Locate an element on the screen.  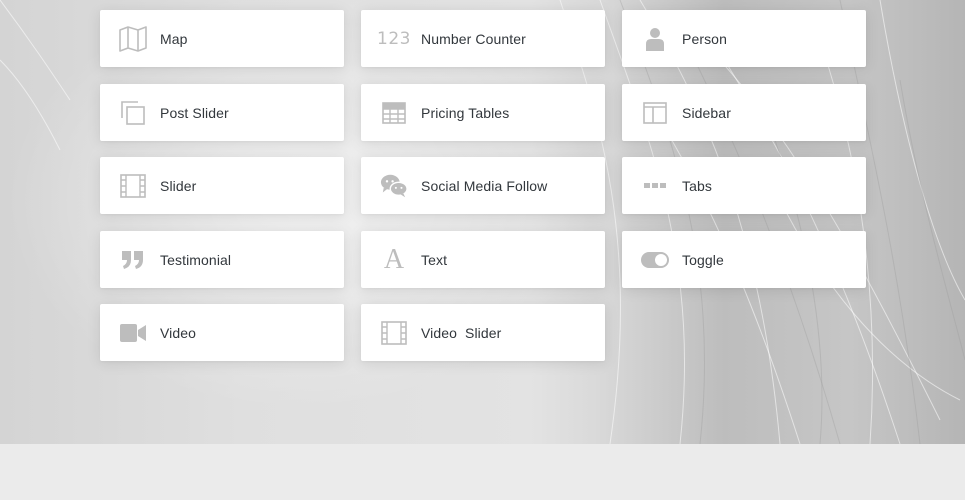
pricing-tables-icon is located at coordinates (394, 113).